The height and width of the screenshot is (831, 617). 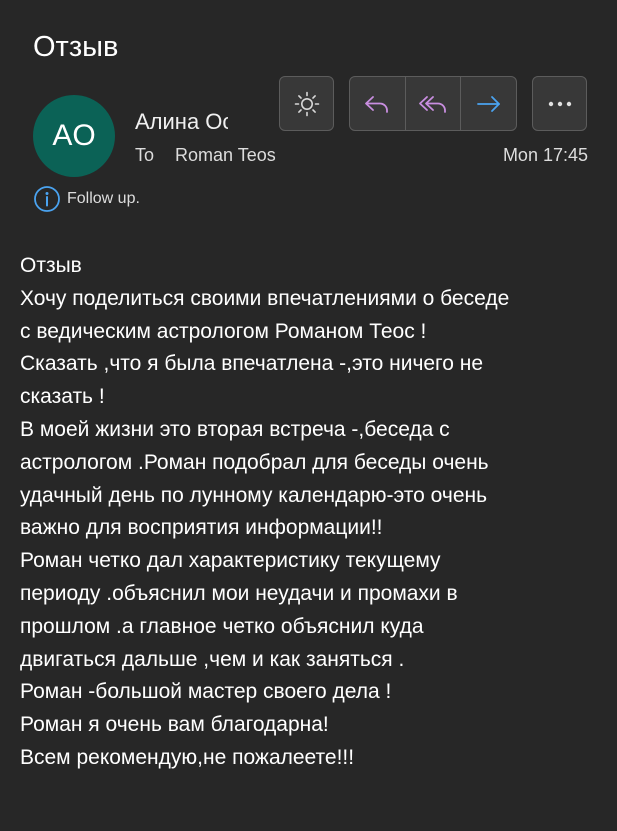 What do you see at coordinates (201, 528) in the screenshot?
I see `body-line: важно для восприятия информации!!` at bounding box center [201, 528].